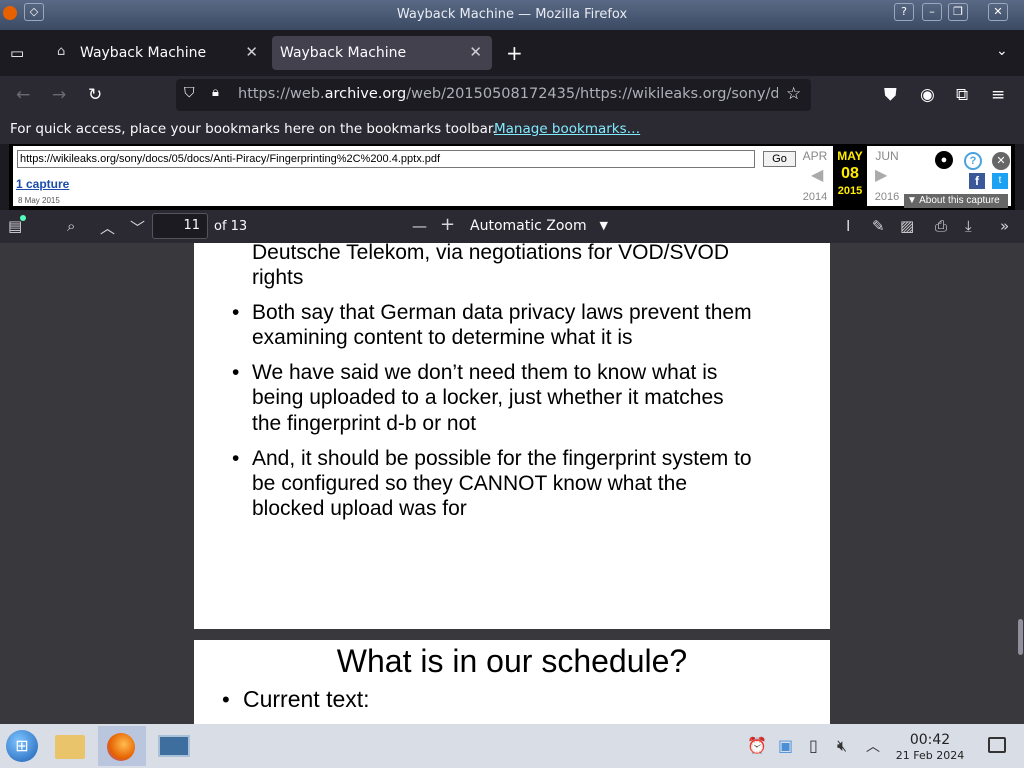 This screenshot has height=768, width=1024. Describe the element at coordinates (998, 95) in the screenshot. I see `menu-icon: ≡` at that location.